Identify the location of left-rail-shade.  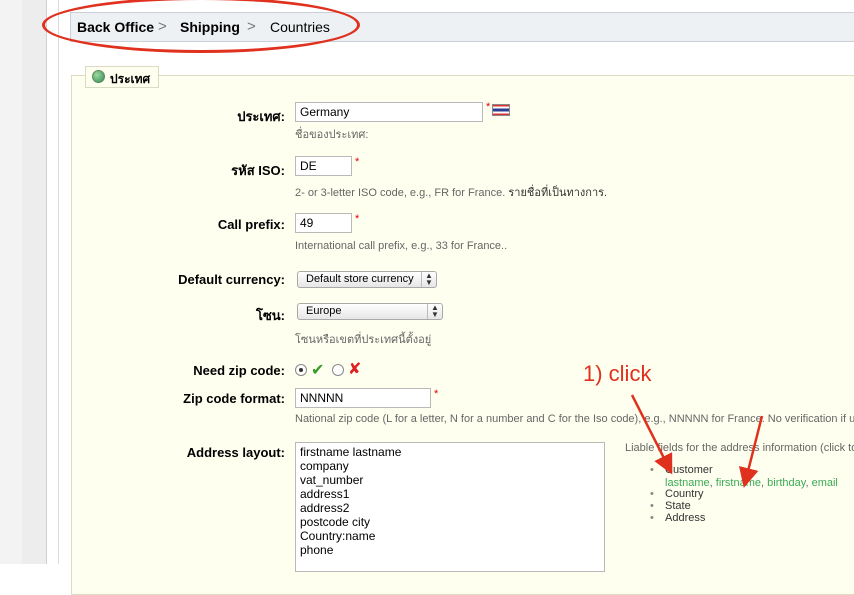
(34, 282).